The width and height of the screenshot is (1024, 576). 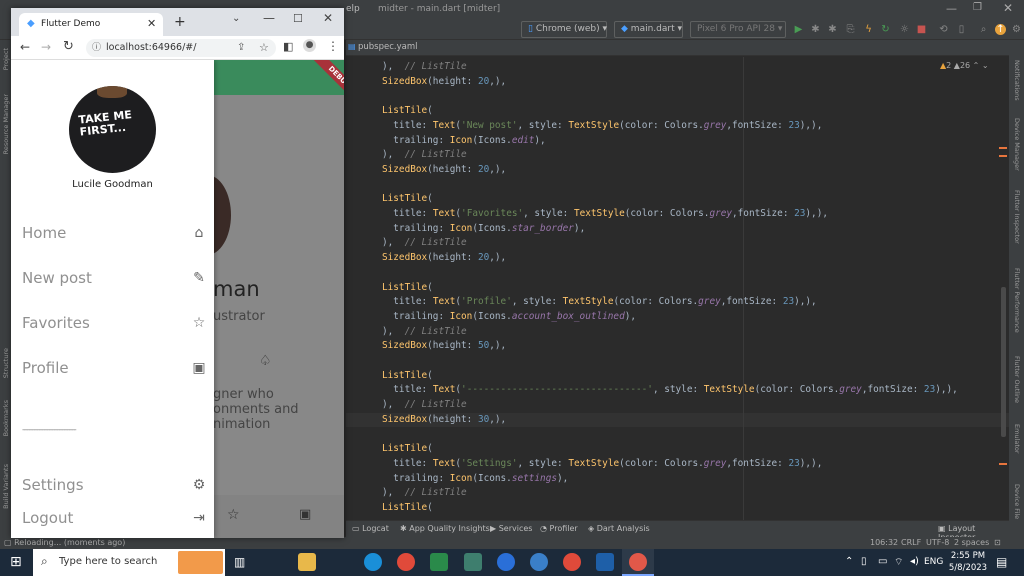 I want to click on site-info-icon: ⓘ, so click(x=96, y=48).